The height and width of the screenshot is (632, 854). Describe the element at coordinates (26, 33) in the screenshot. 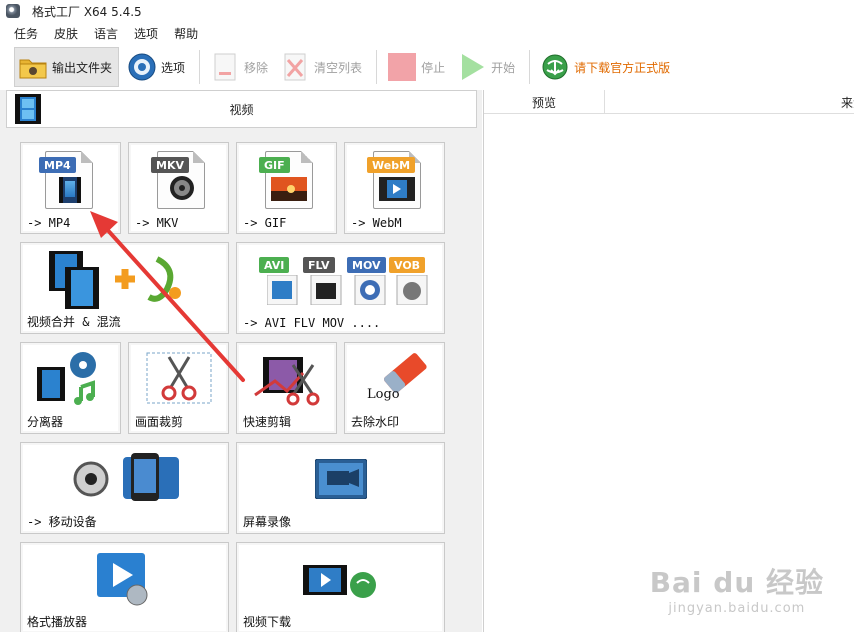

I see `menu-tasks: 任务` at that location.